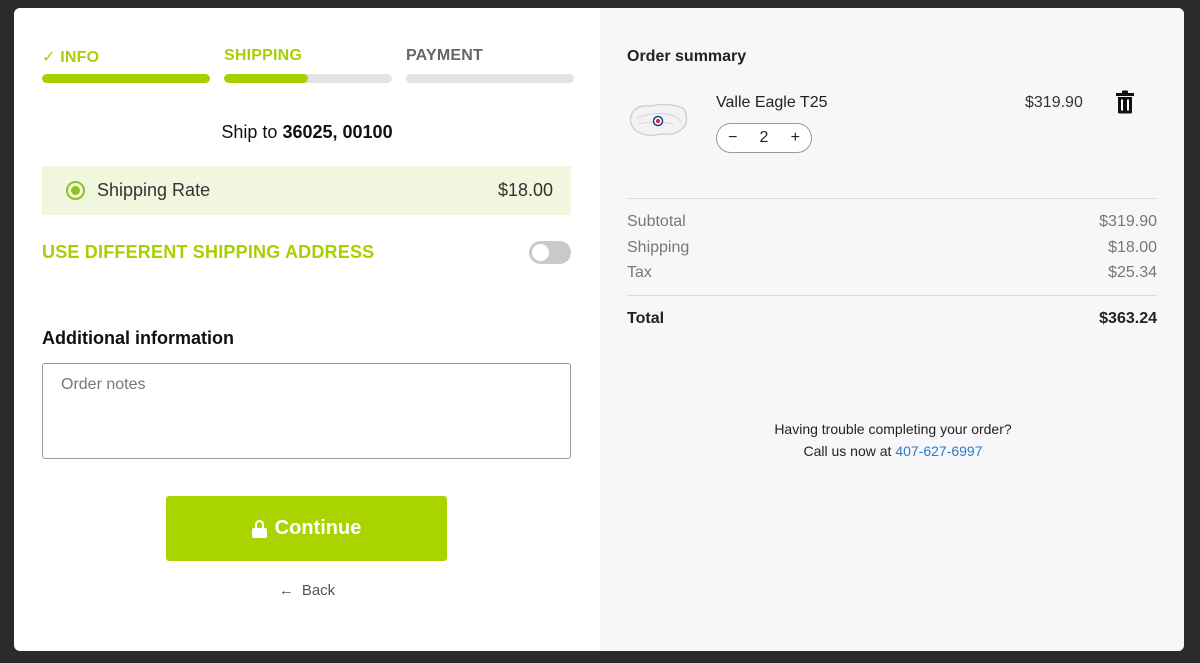 The width and height of the screenshot is (1200, 663). What do you see at coordinates (658, 247) in the screenshot?
I see `shipping-label: Shipping` at bounding box center [658, 247].